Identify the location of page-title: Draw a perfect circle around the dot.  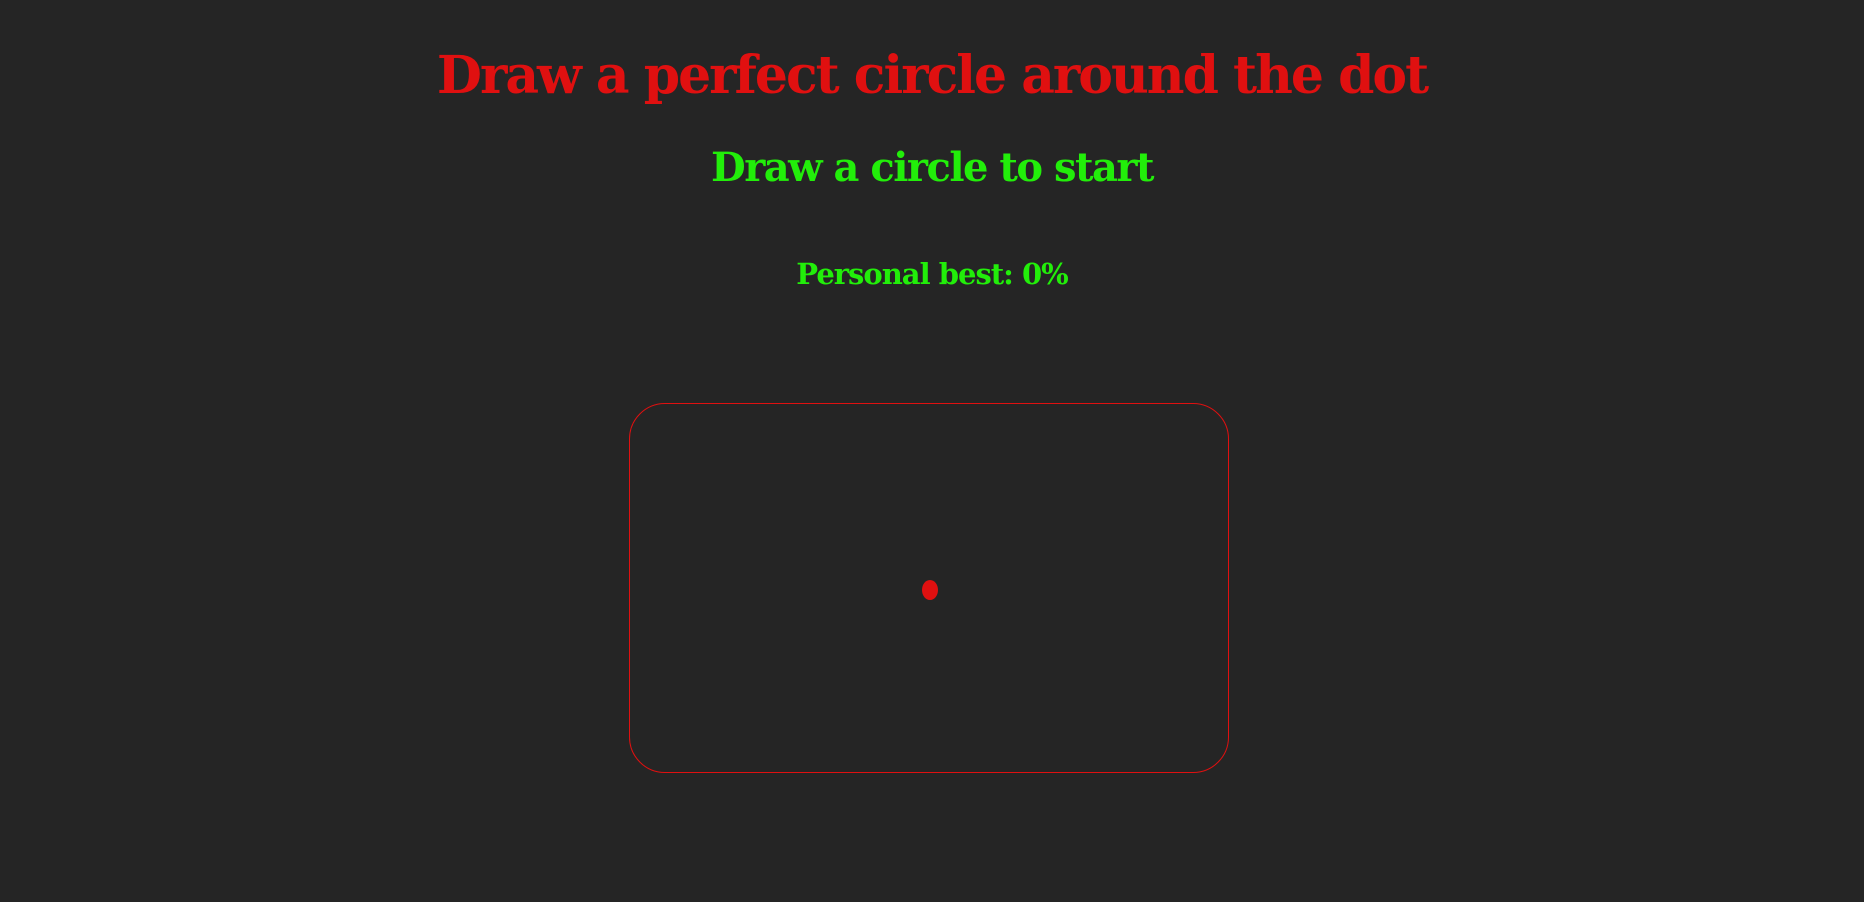
(932, 75).